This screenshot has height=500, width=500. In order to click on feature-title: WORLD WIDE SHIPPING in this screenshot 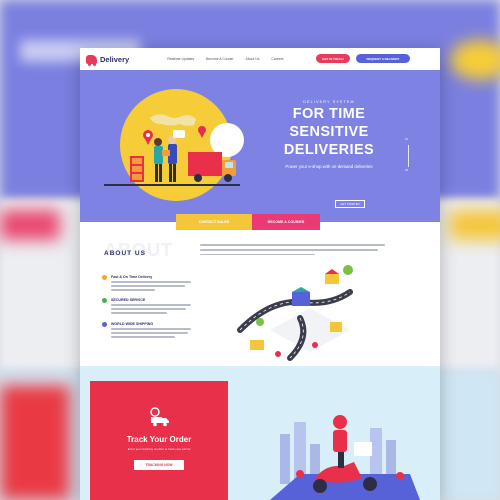, I will do `click(132, 324)`.